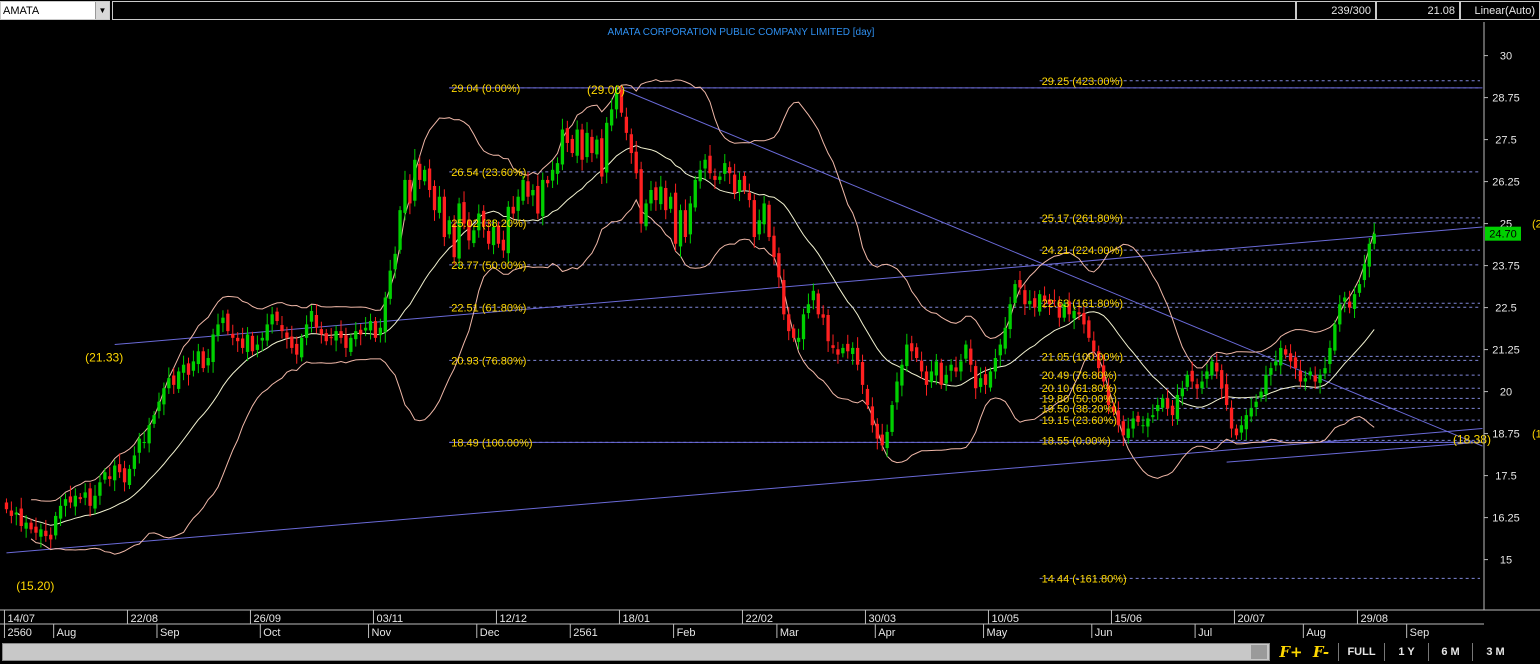 The width and height of the screenshot is (1540, 664). What do you see at coordinates (585, 633) in the screenshot?
I see `month-tick-label: 2561` at bounding box center [585, 633].